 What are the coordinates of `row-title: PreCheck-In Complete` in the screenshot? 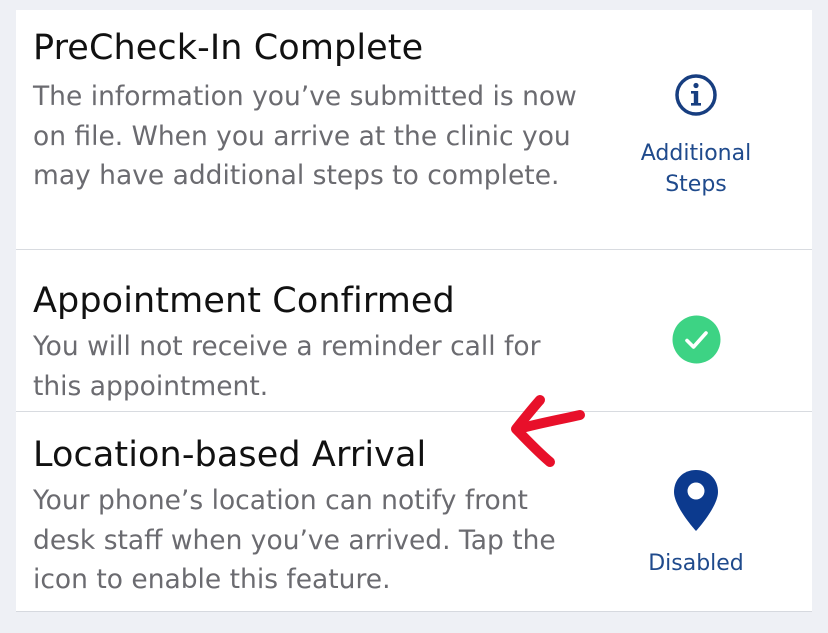 It's located at (228, 48).